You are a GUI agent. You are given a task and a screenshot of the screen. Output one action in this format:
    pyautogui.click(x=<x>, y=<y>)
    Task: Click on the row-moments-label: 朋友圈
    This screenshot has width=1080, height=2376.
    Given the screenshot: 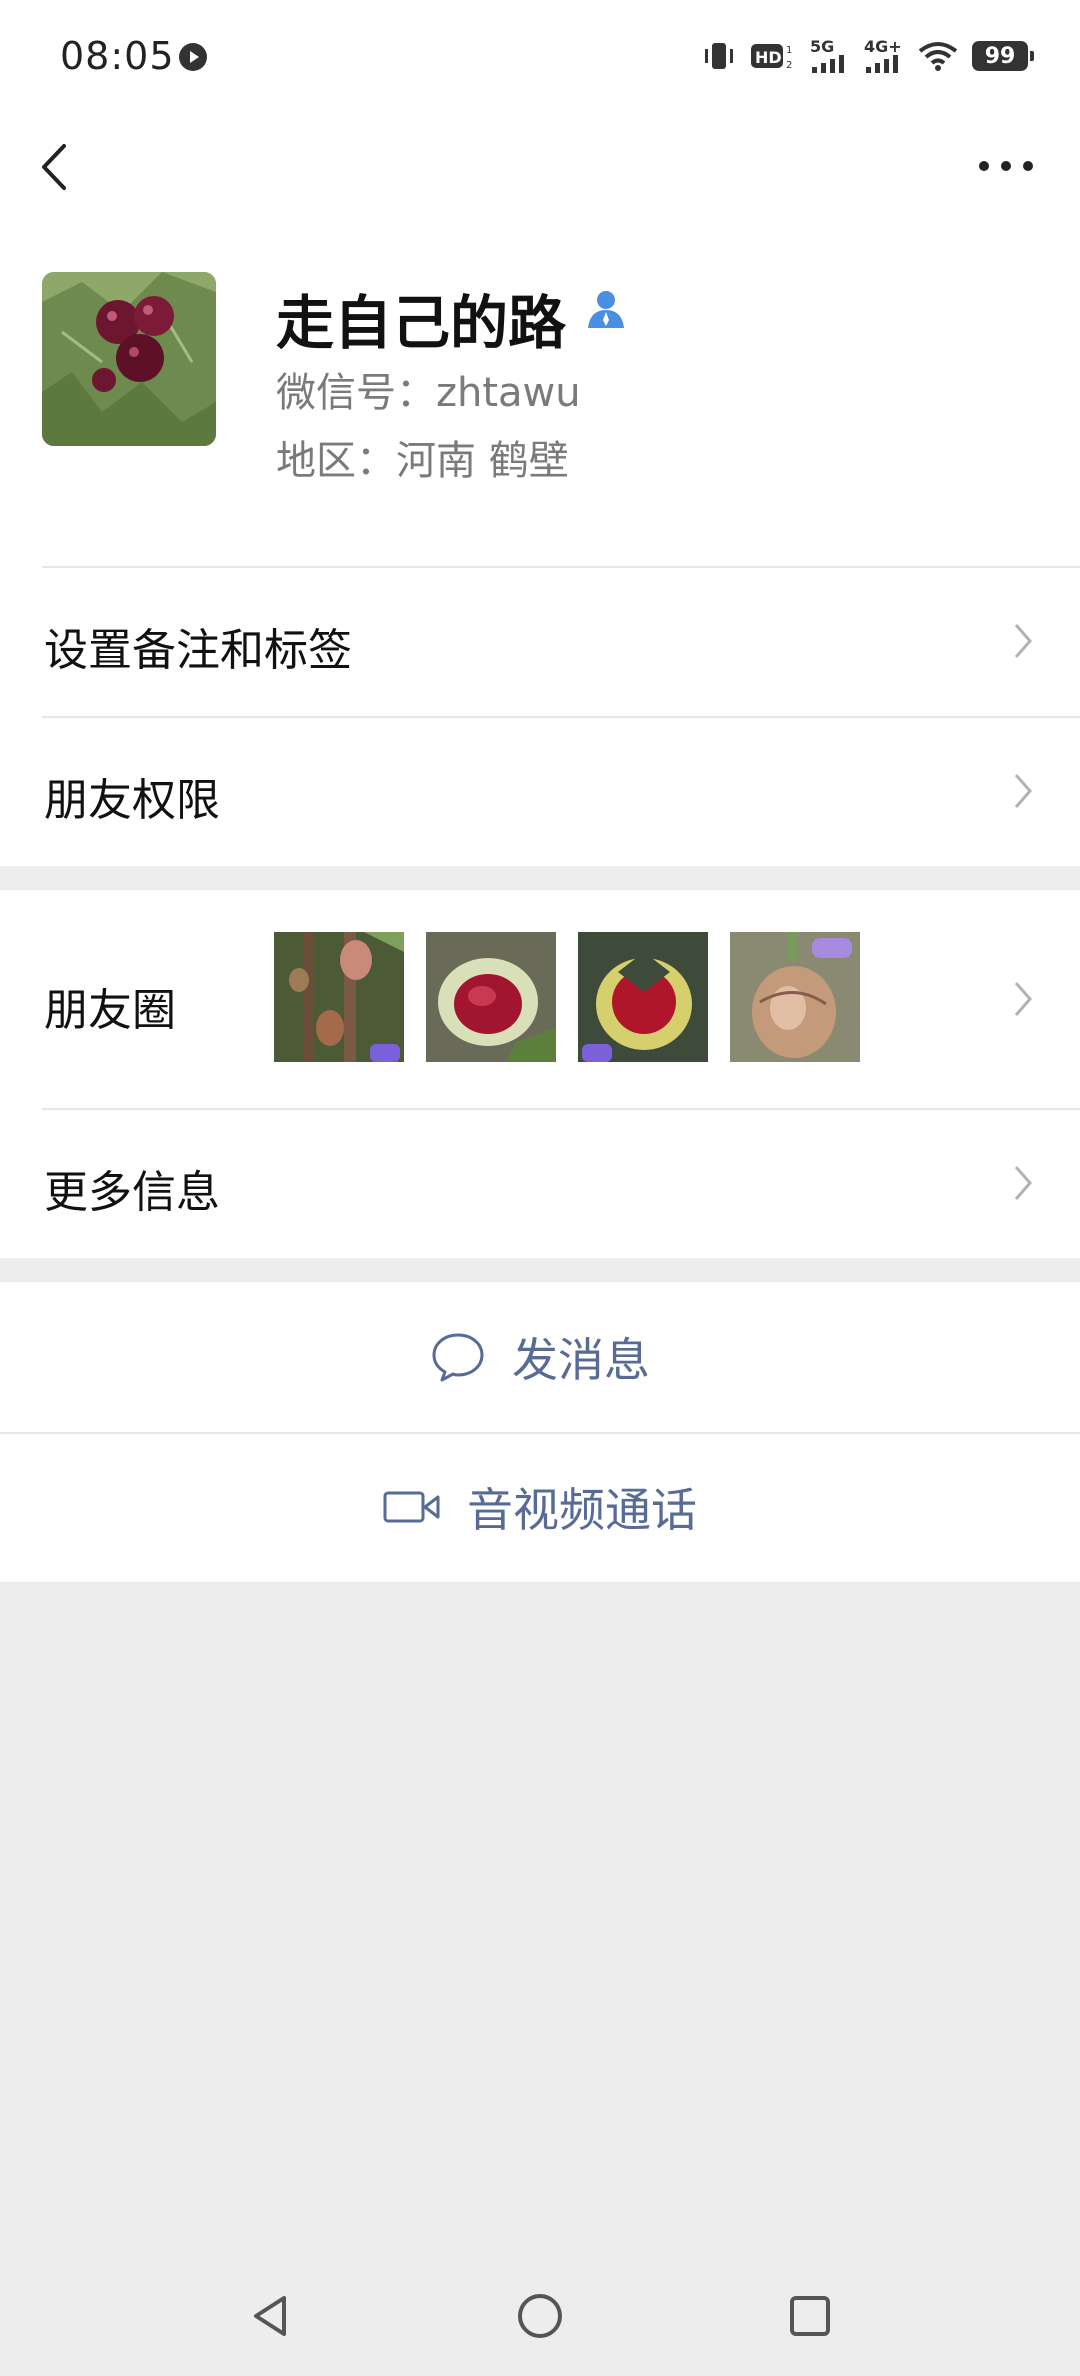 What is the action you would take?
    pyautogui.click(x=110, y=1010)
    